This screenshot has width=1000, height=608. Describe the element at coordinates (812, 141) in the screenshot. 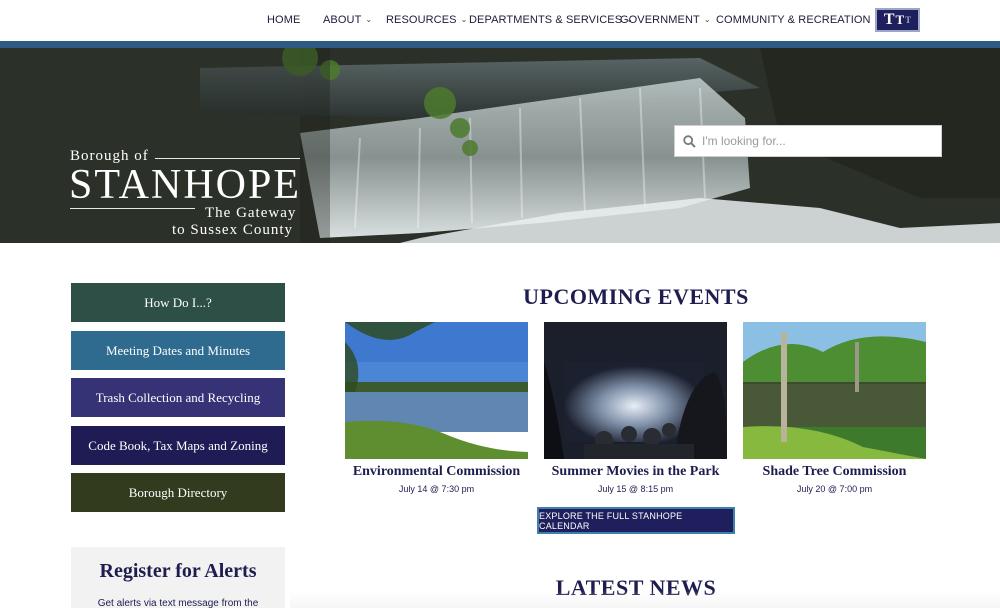

I see `search-input` at that location.